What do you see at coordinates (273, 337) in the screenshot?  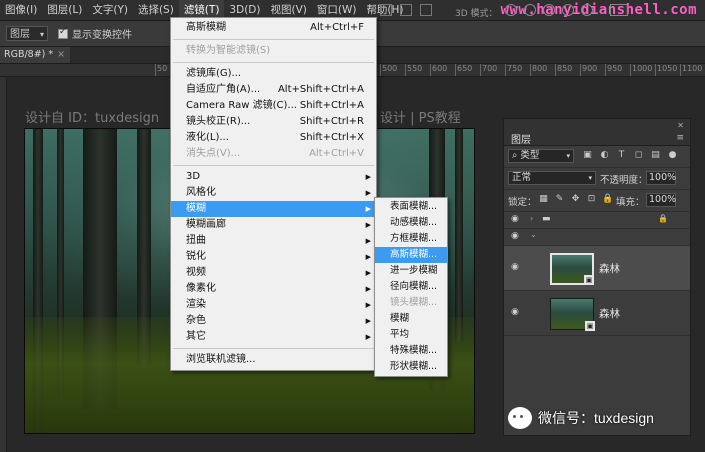 I see `filter-menu-item: 其它 ▶` at bounding box center [273, 337].